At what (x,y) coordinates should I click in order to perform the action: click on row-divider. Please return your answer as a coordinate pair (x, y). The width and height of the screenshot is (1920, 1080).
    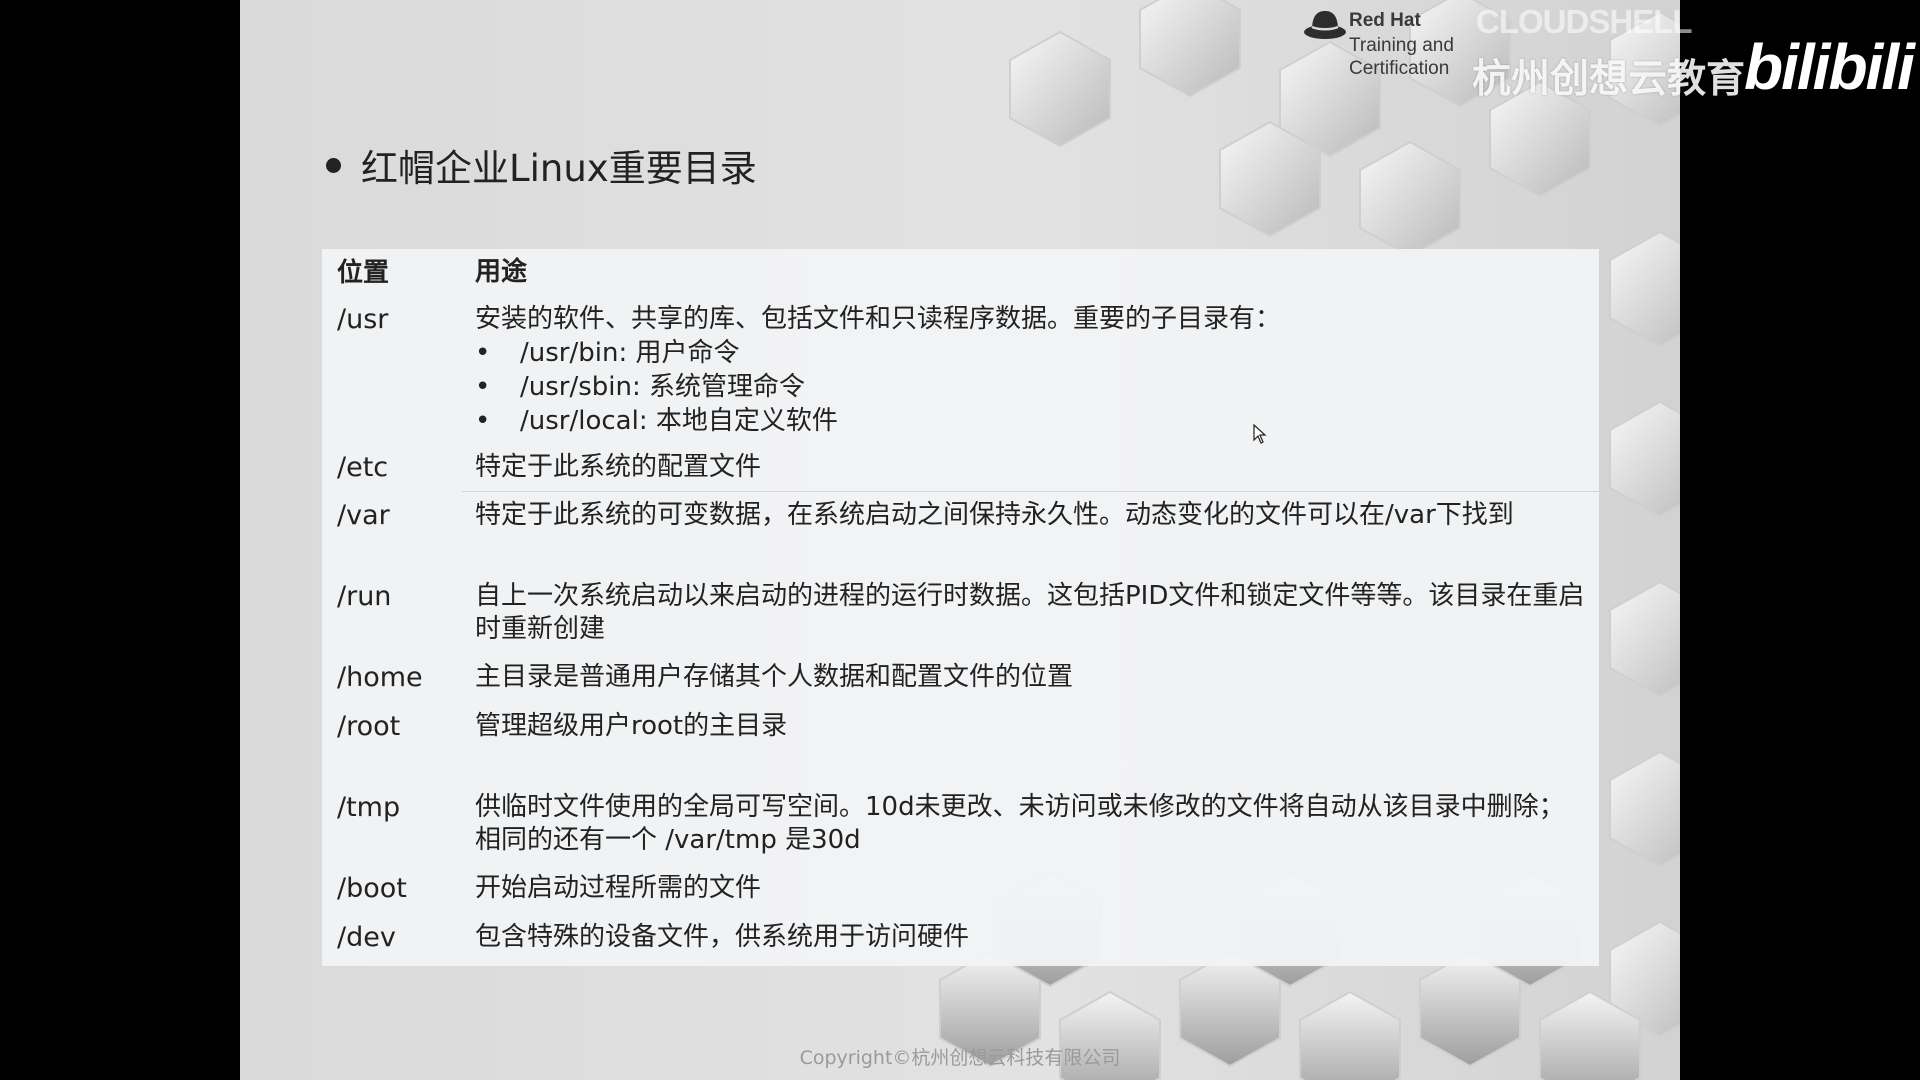
    Looking at the image, I should click on (1030, 491).